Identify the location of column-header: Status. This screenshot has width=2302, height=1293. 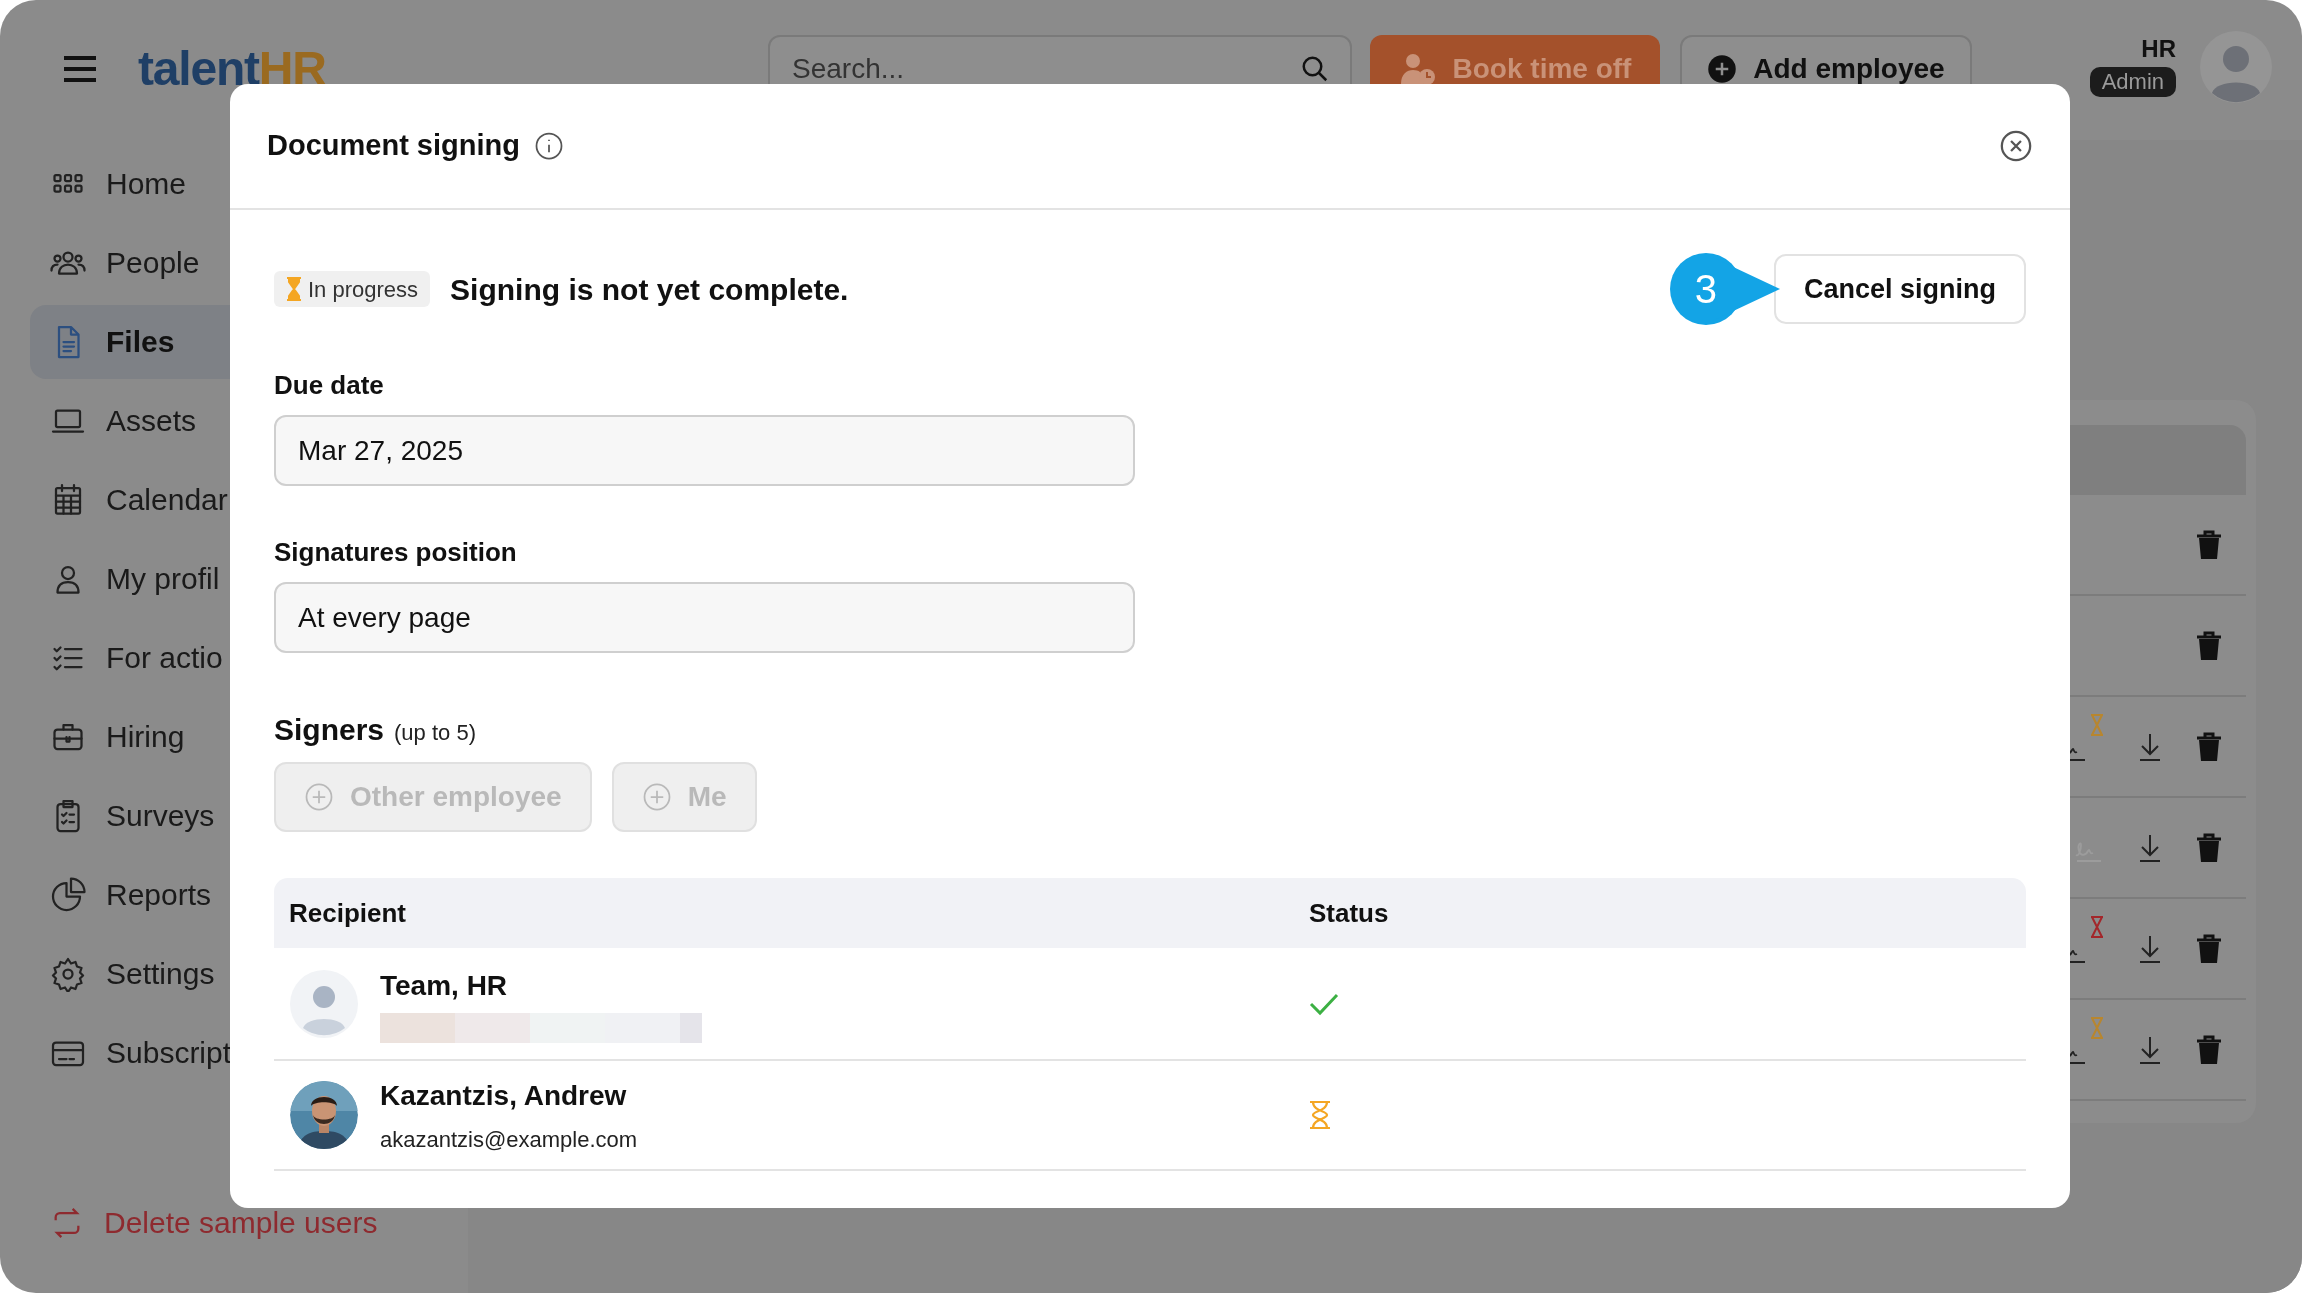
(1349, 913).